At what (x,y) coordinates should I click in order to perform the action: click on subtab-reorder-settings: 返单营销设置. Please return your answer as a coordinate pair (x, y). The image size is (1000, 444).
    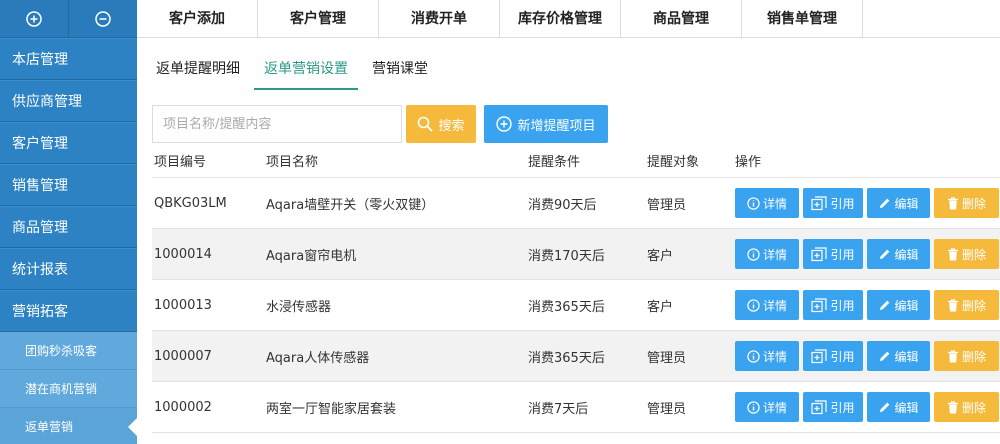
    Looking at the image, I should click on (306, 64).